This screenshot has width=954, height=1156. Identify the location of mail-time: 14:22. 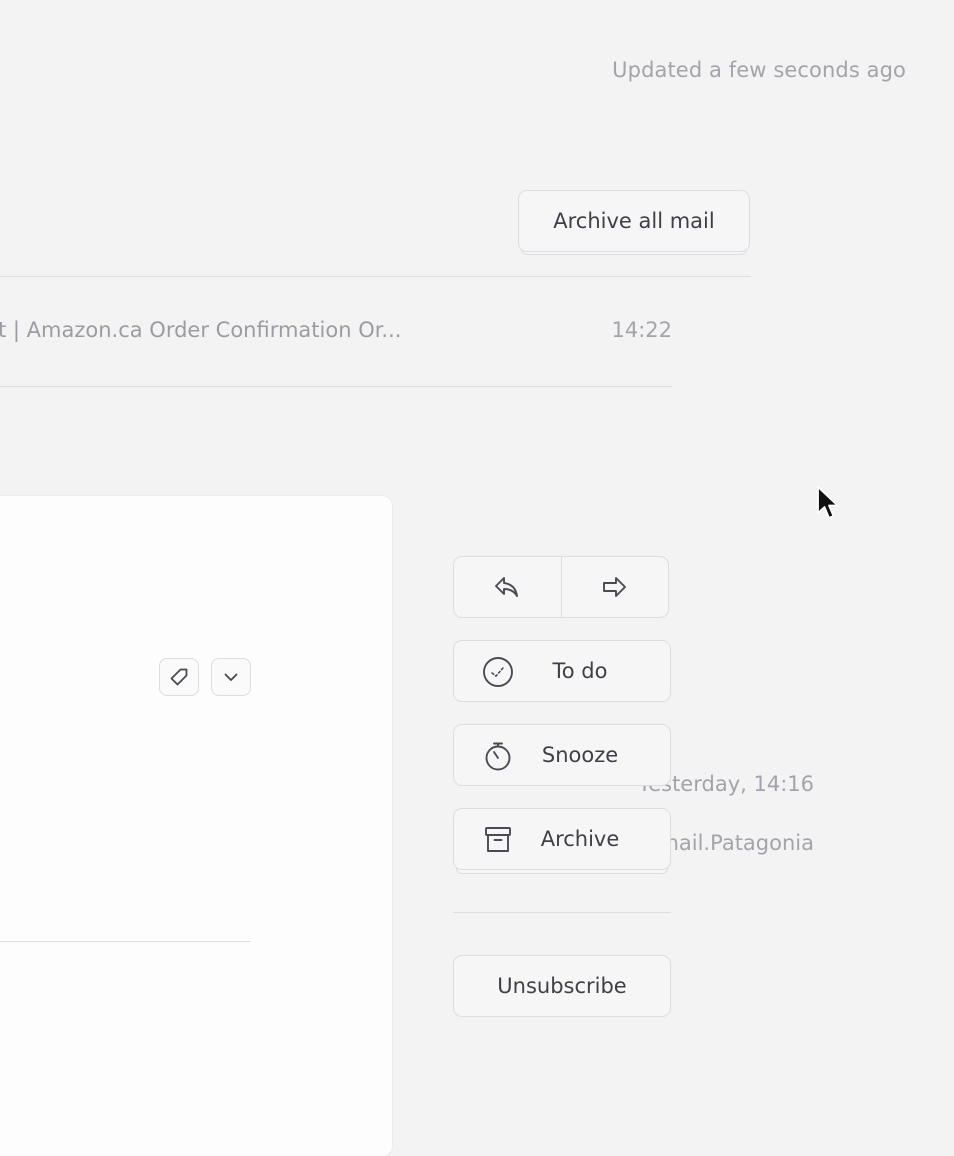
(641, 330).